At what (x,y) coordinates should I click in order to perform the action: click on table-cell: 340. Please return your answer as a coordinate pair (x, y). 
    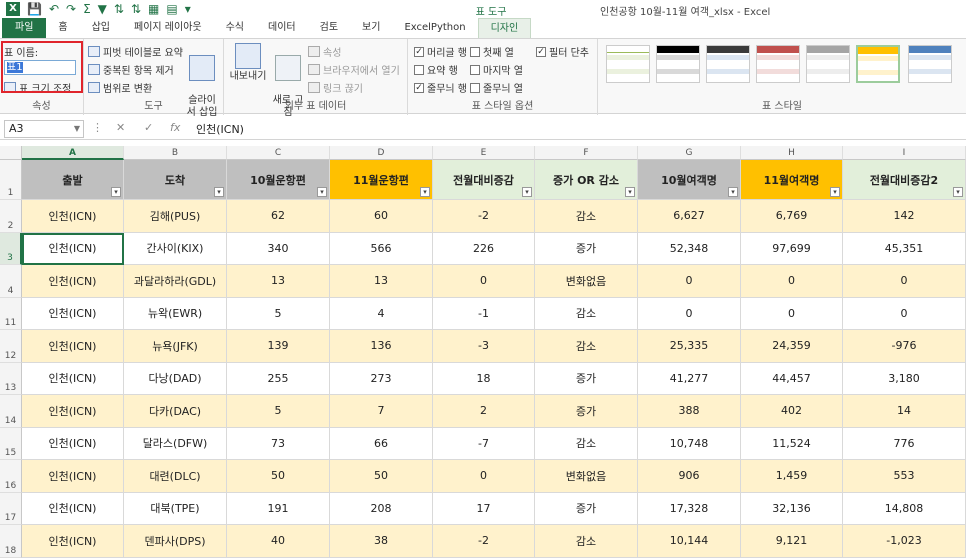
    Looking at the image, I should click on (278, 248).